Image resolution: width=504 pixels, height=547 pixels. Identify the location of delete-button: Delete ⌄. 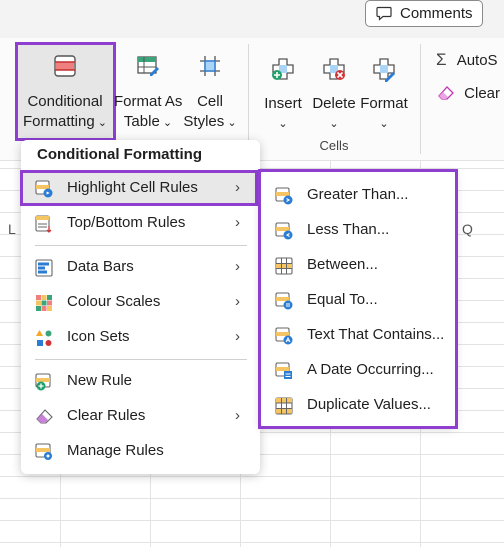
(334, 89).